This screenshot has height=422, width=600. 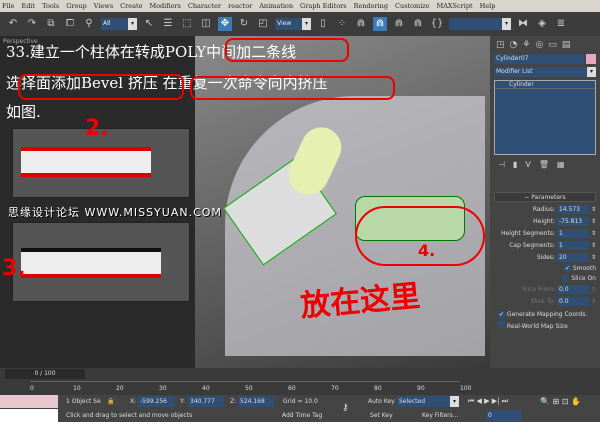 What do you see at coordinates (437, 24) in the screenshot?
I see `named-selection-icon: {}` at bounding box center [437, 24].